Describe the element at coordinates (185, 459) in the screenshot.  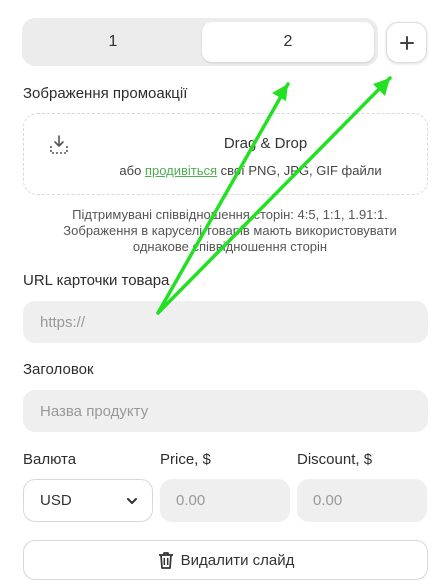
I see `price-label: Price, $` at that location.